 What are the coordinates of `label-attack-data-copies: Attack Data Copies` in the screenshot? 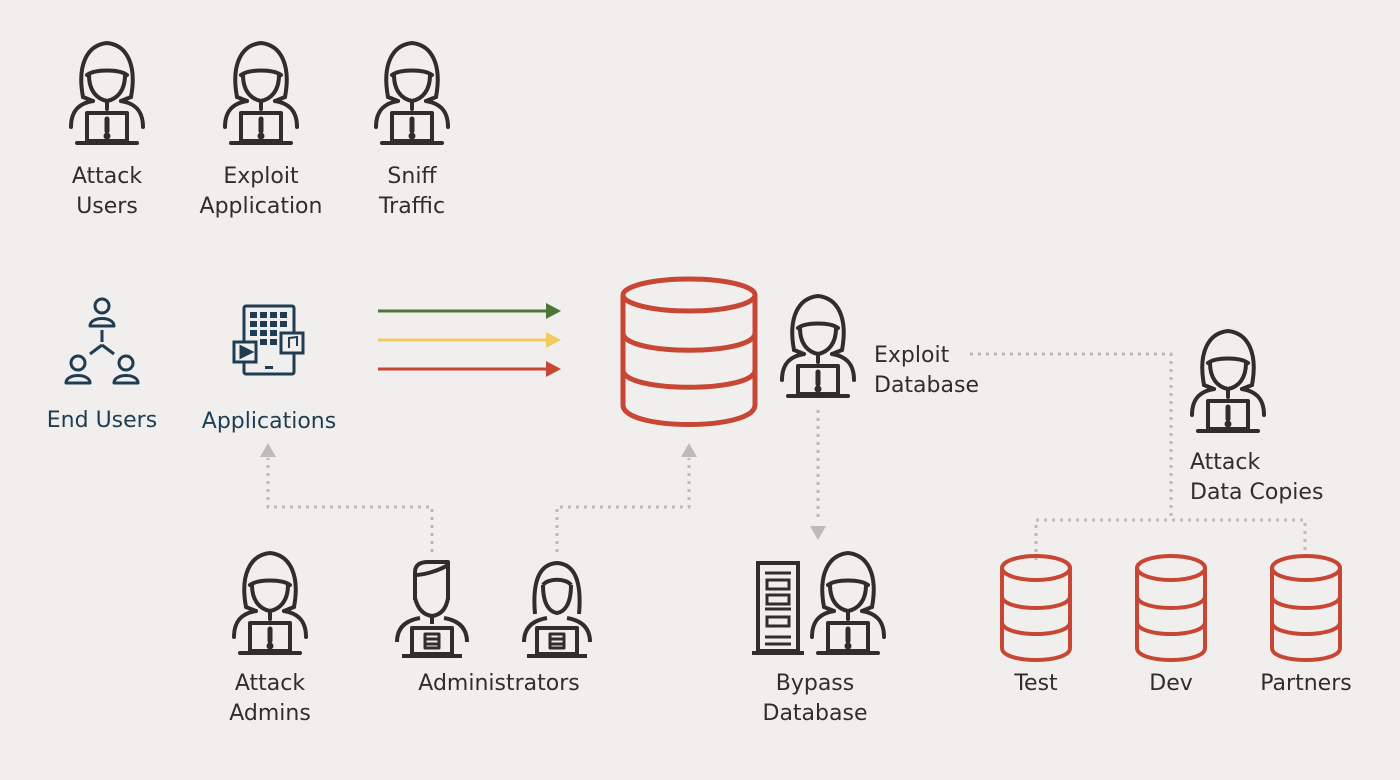 It's located at (1257, 477).